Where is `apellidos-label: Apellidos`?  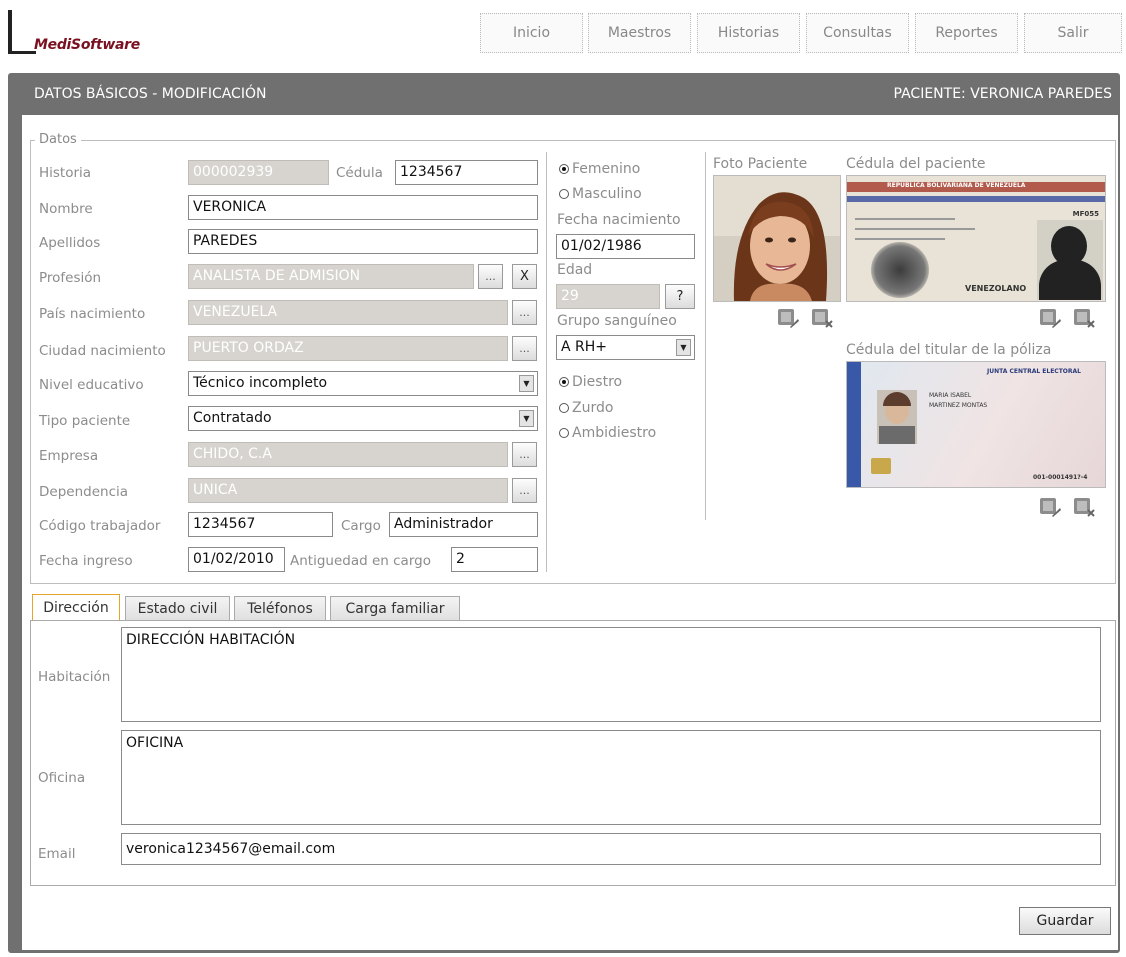 apellidos-label: Apellidos is located at coordinates (70, 243).